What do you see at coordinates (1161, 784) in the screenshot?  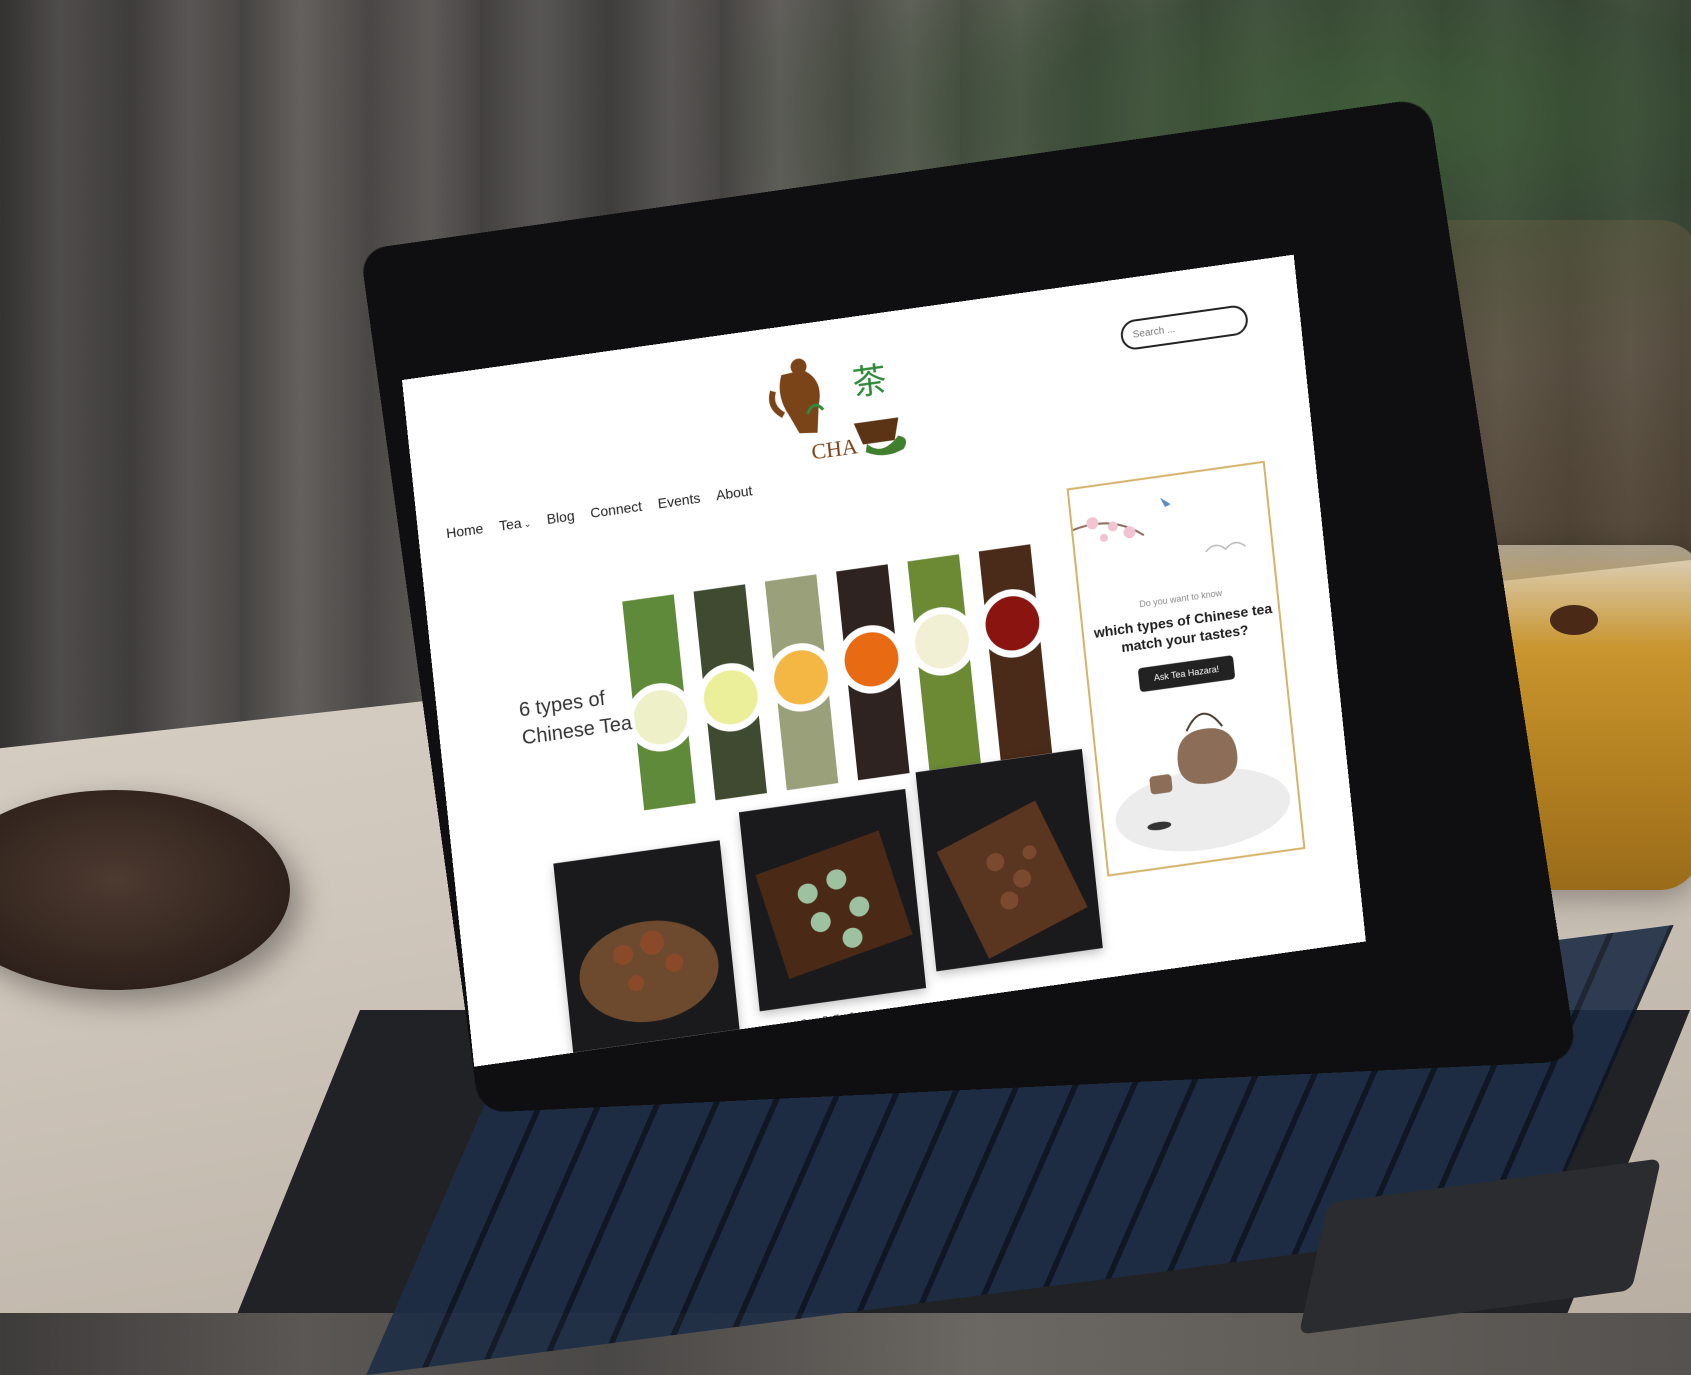 I see `teacup-icon` at bounding box center [1161, 784].